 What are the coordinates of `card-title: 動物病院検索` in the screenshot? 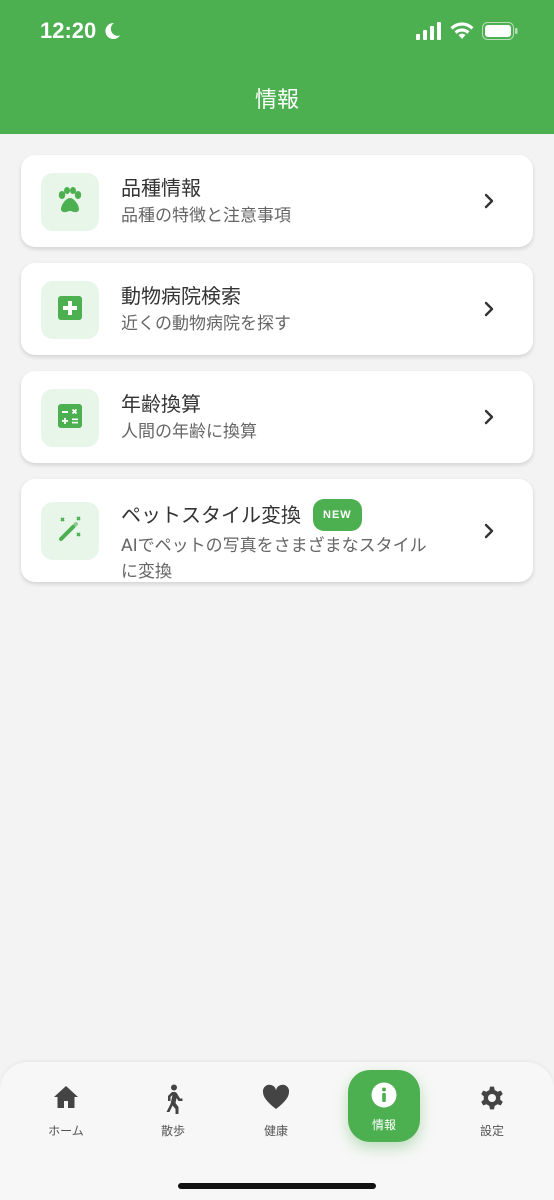 It's located at (181, 296).